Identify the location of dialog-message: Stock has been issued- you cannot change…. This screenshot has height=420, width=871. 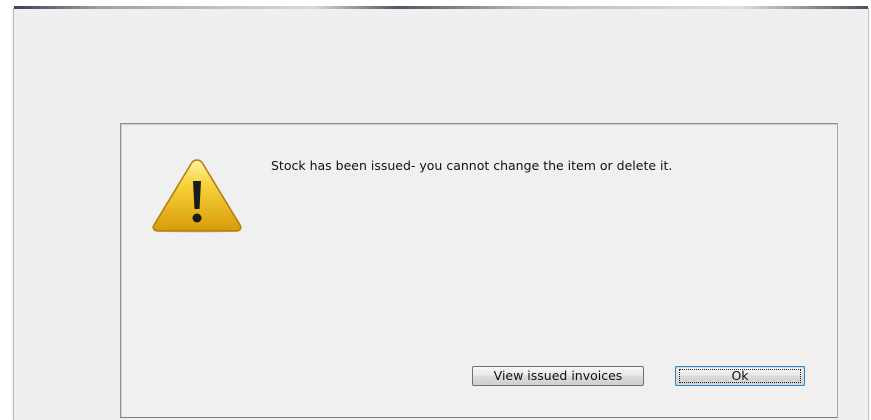
(472, 165).